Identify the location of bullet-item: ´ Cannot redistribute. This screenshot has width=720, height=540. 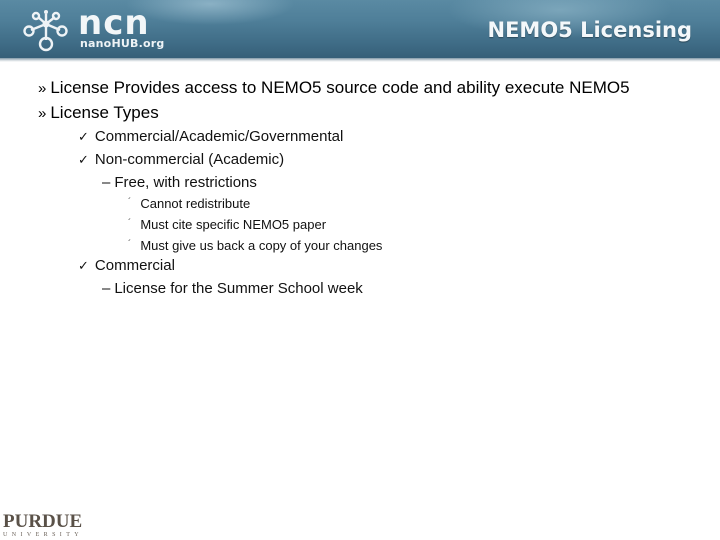
(189, 203).